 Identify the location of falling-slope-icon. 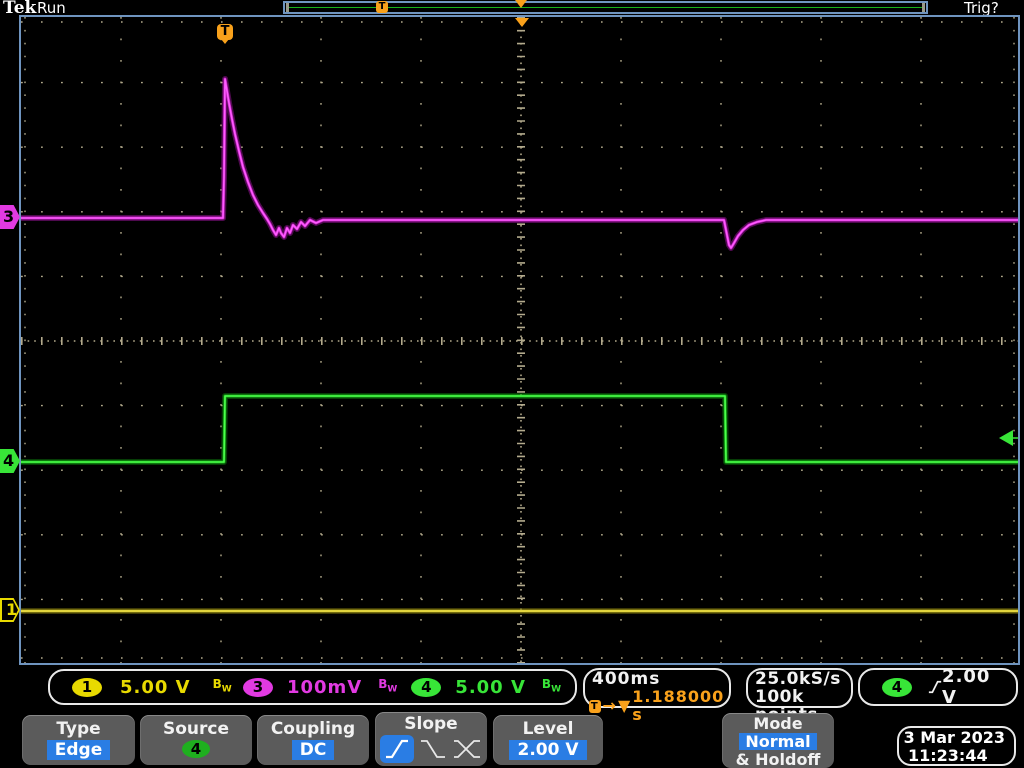
(433, 749).